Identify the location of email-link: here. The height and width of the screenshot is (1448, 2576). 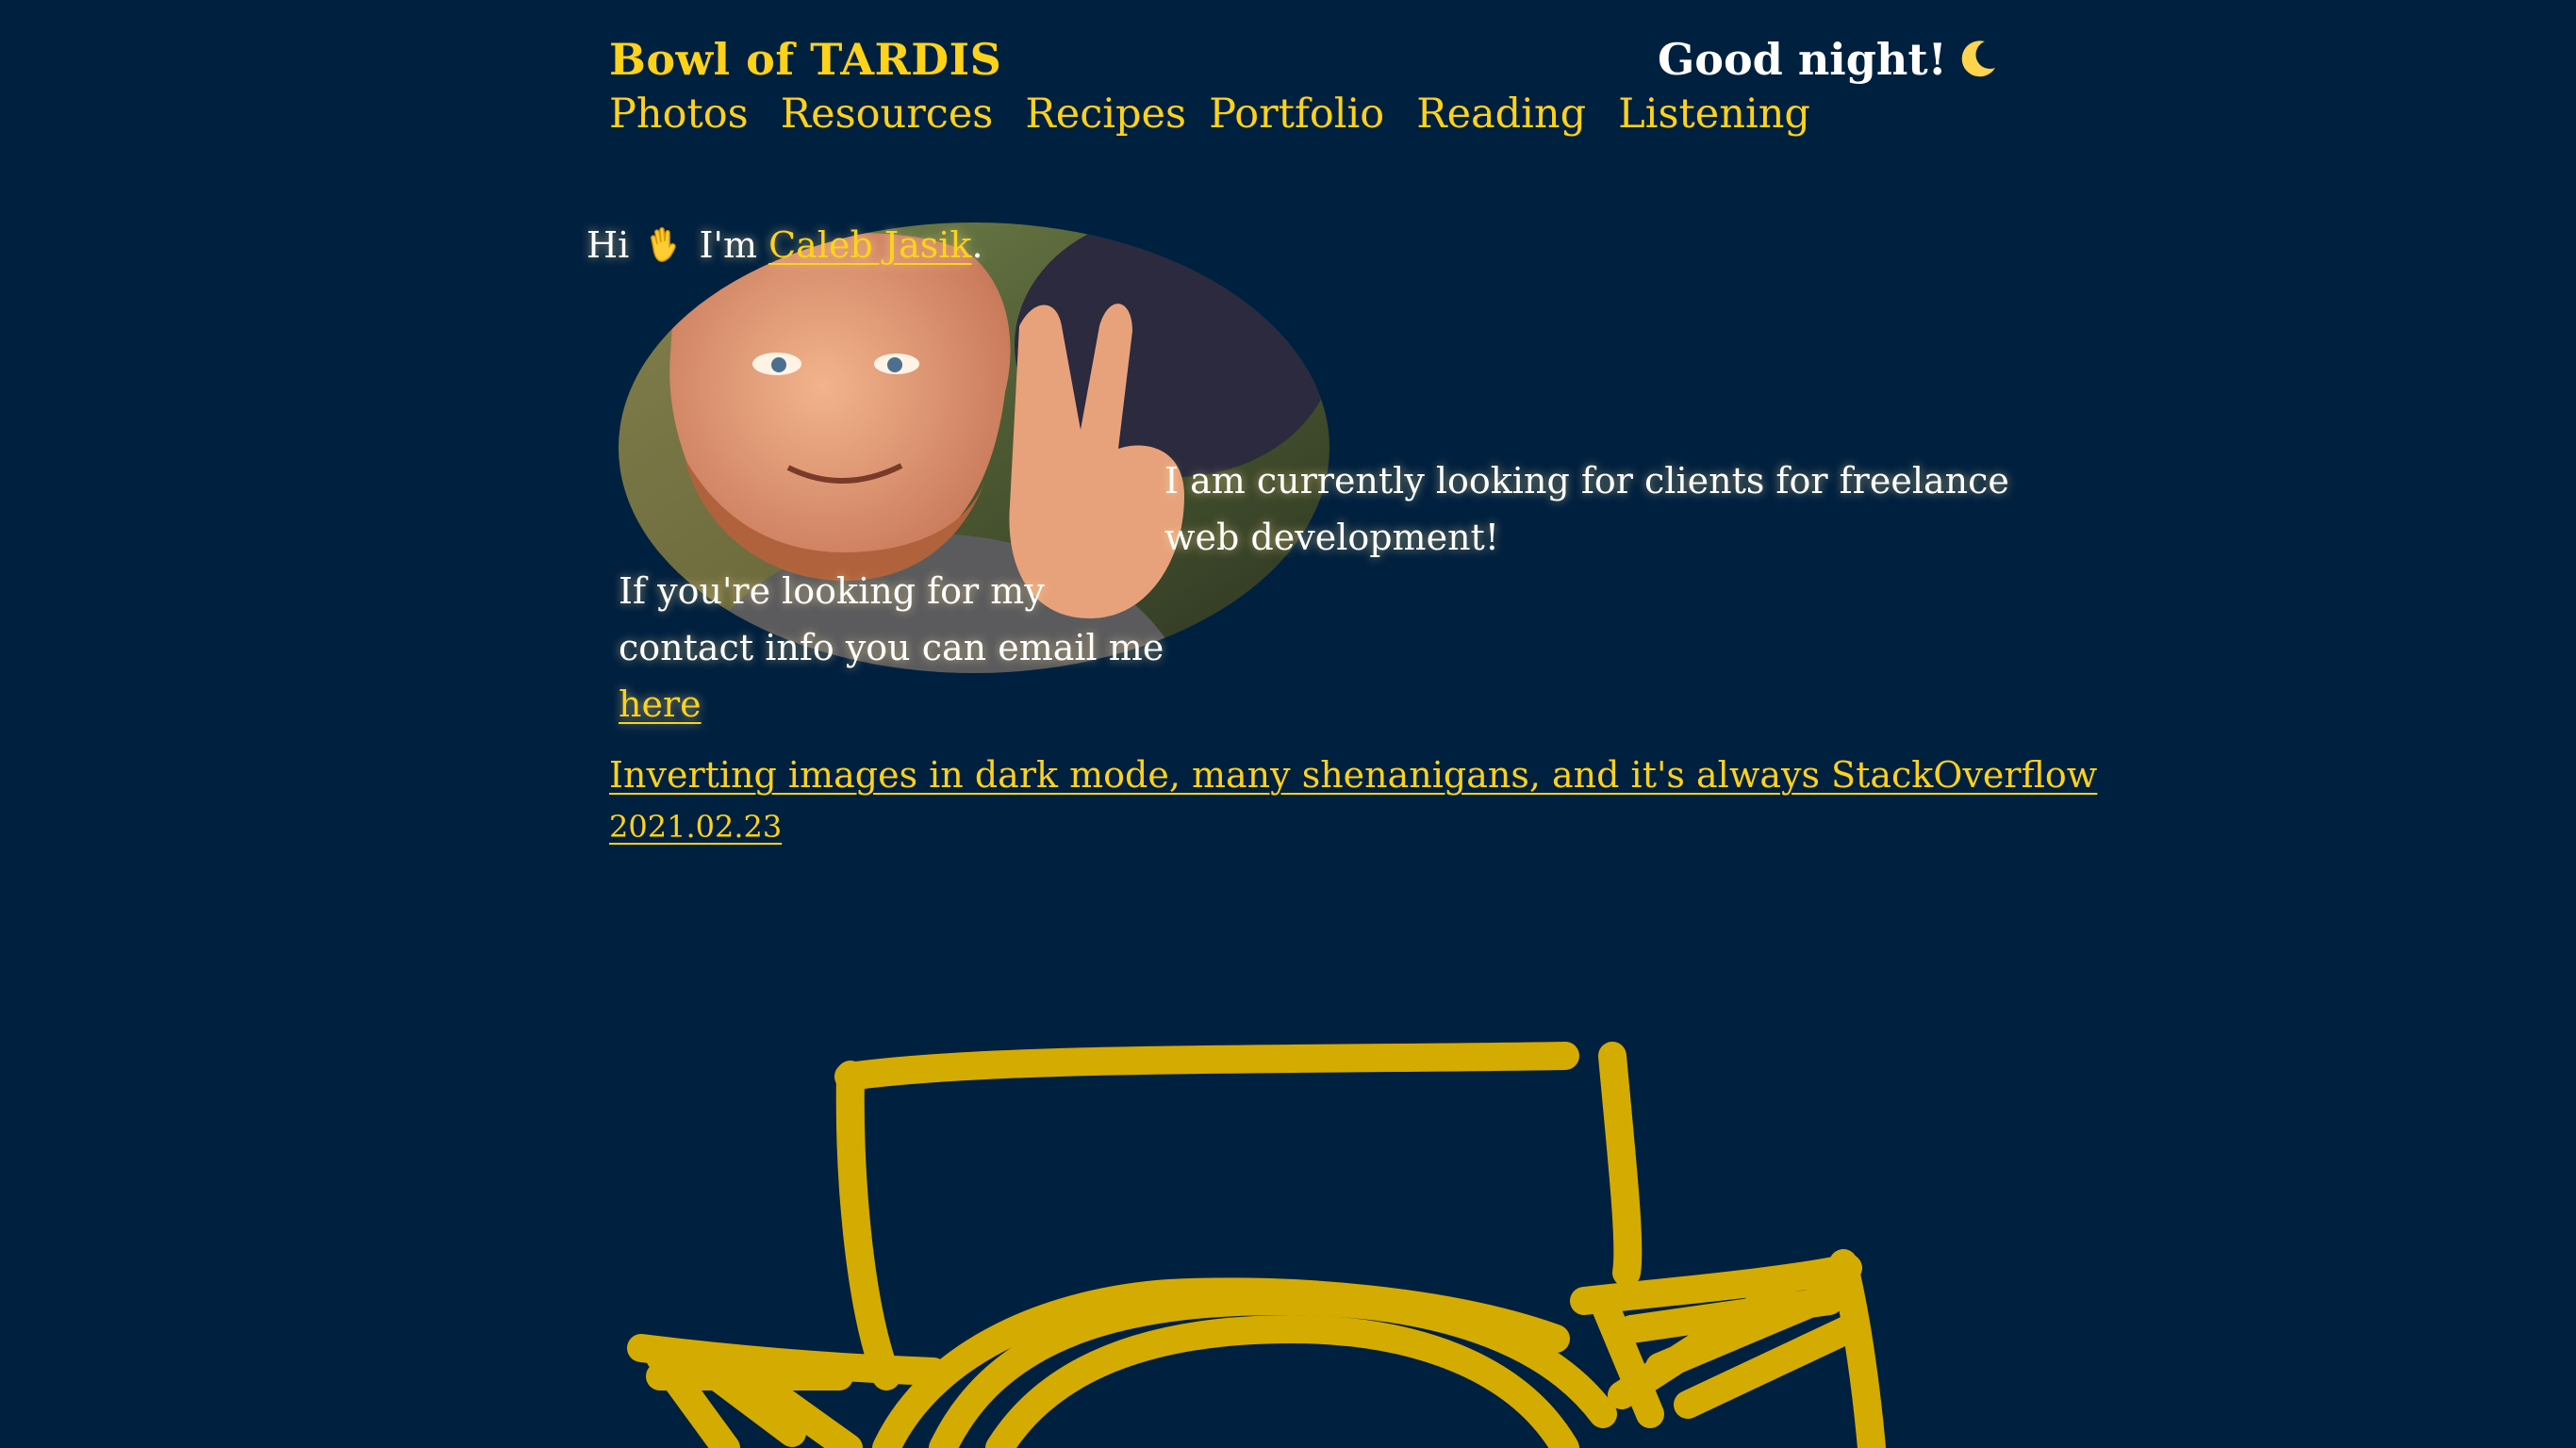
(660, 704).